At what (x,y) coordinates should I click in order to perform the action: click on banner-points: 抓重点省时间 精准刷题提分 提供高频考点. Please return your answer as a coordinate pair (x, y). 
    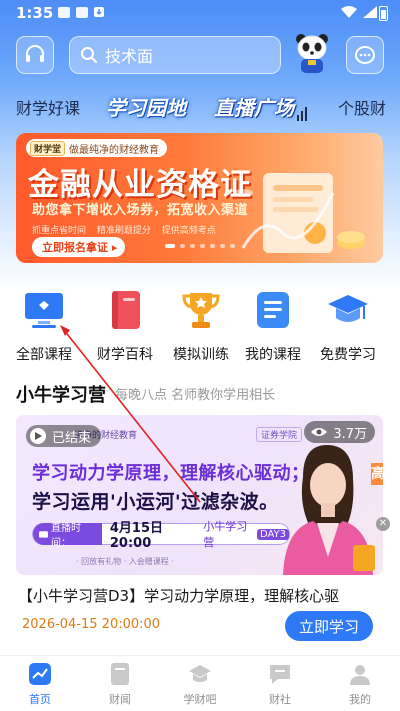
    Looking at the image, I should click on (128, 229).